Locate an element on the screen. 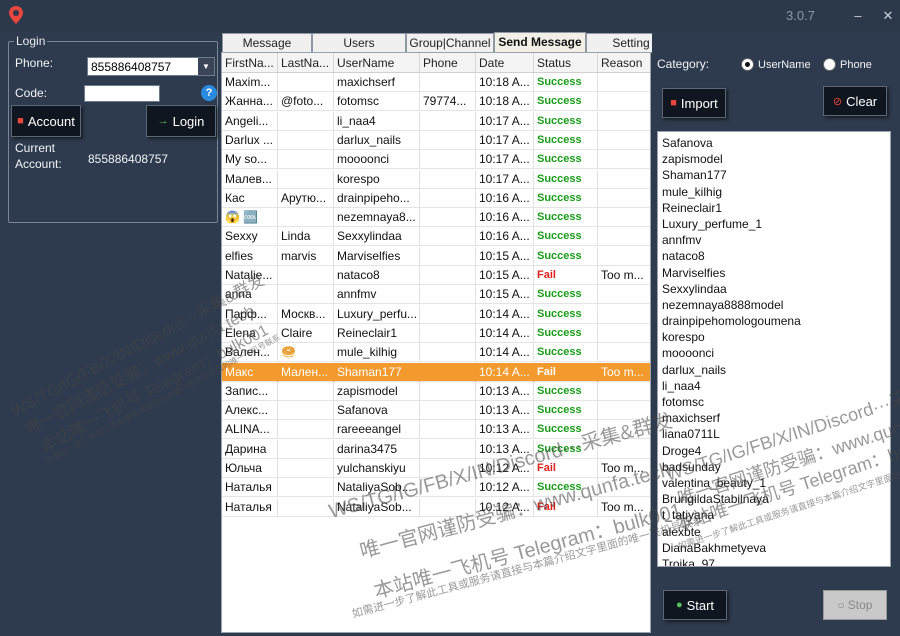  radio-username-dot is located at coordinates (747, 64).